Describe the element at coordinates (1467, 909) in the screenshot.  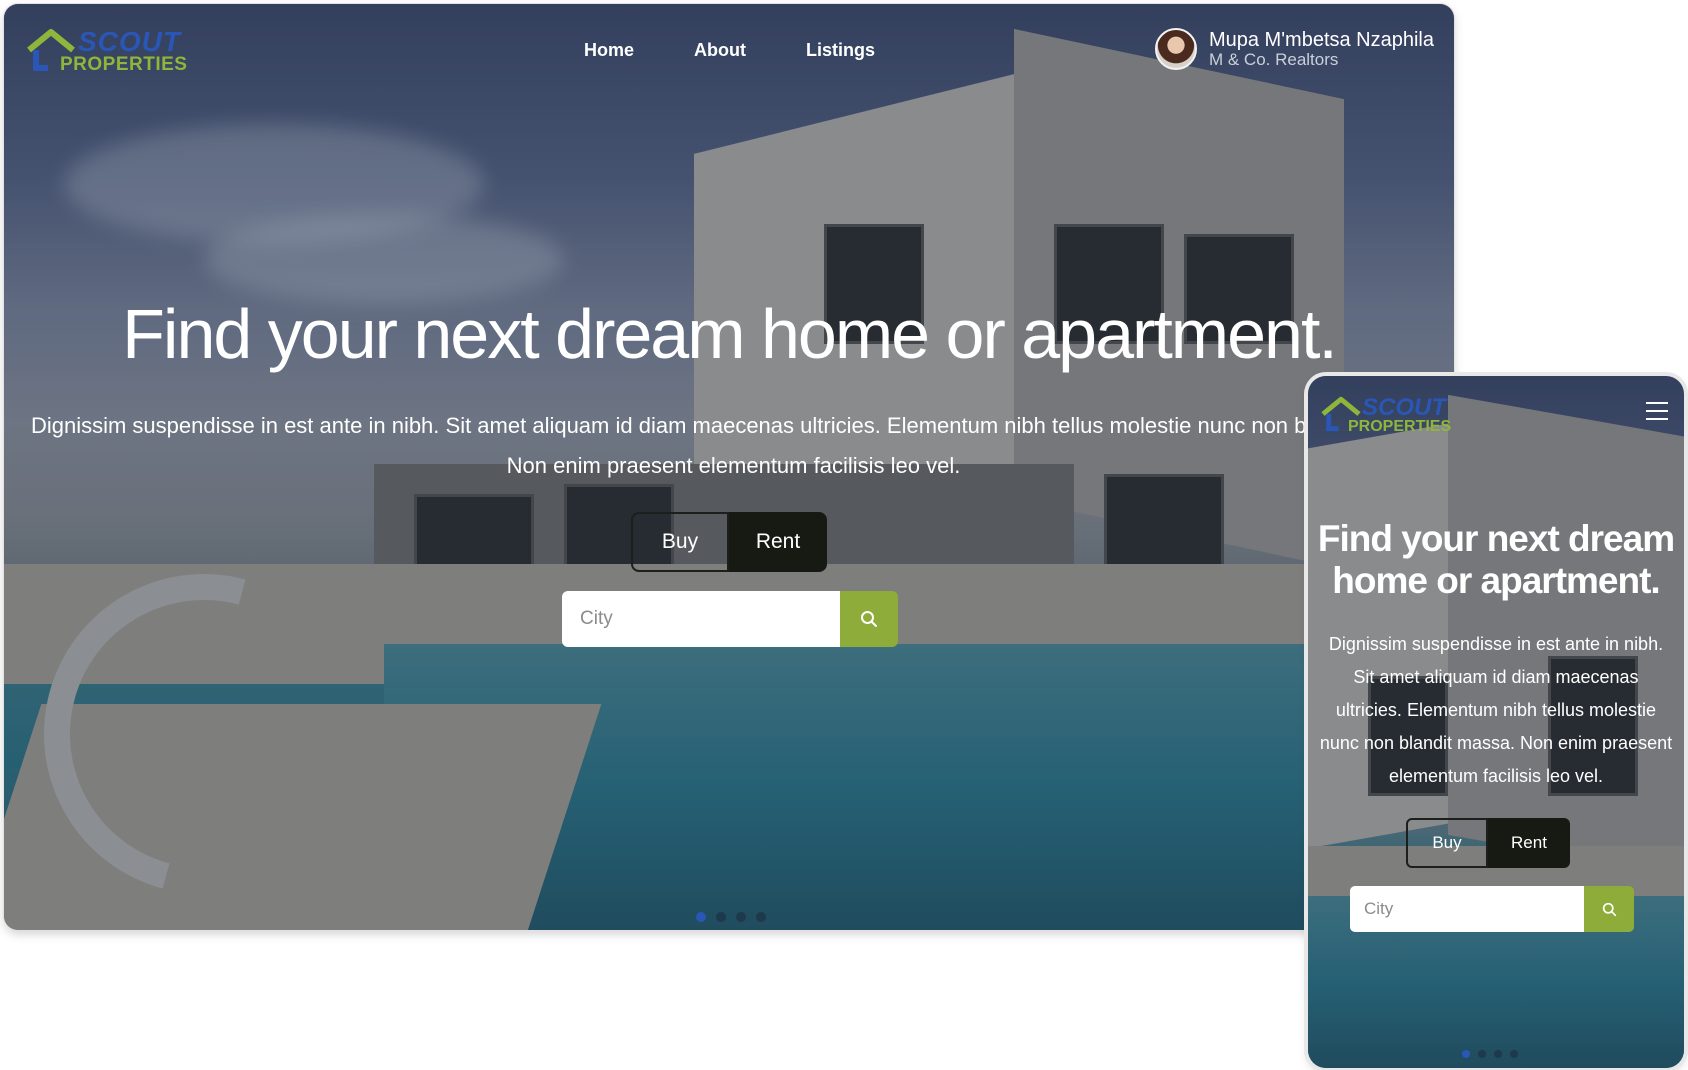
I see `mobile-city-search-input` at that location.